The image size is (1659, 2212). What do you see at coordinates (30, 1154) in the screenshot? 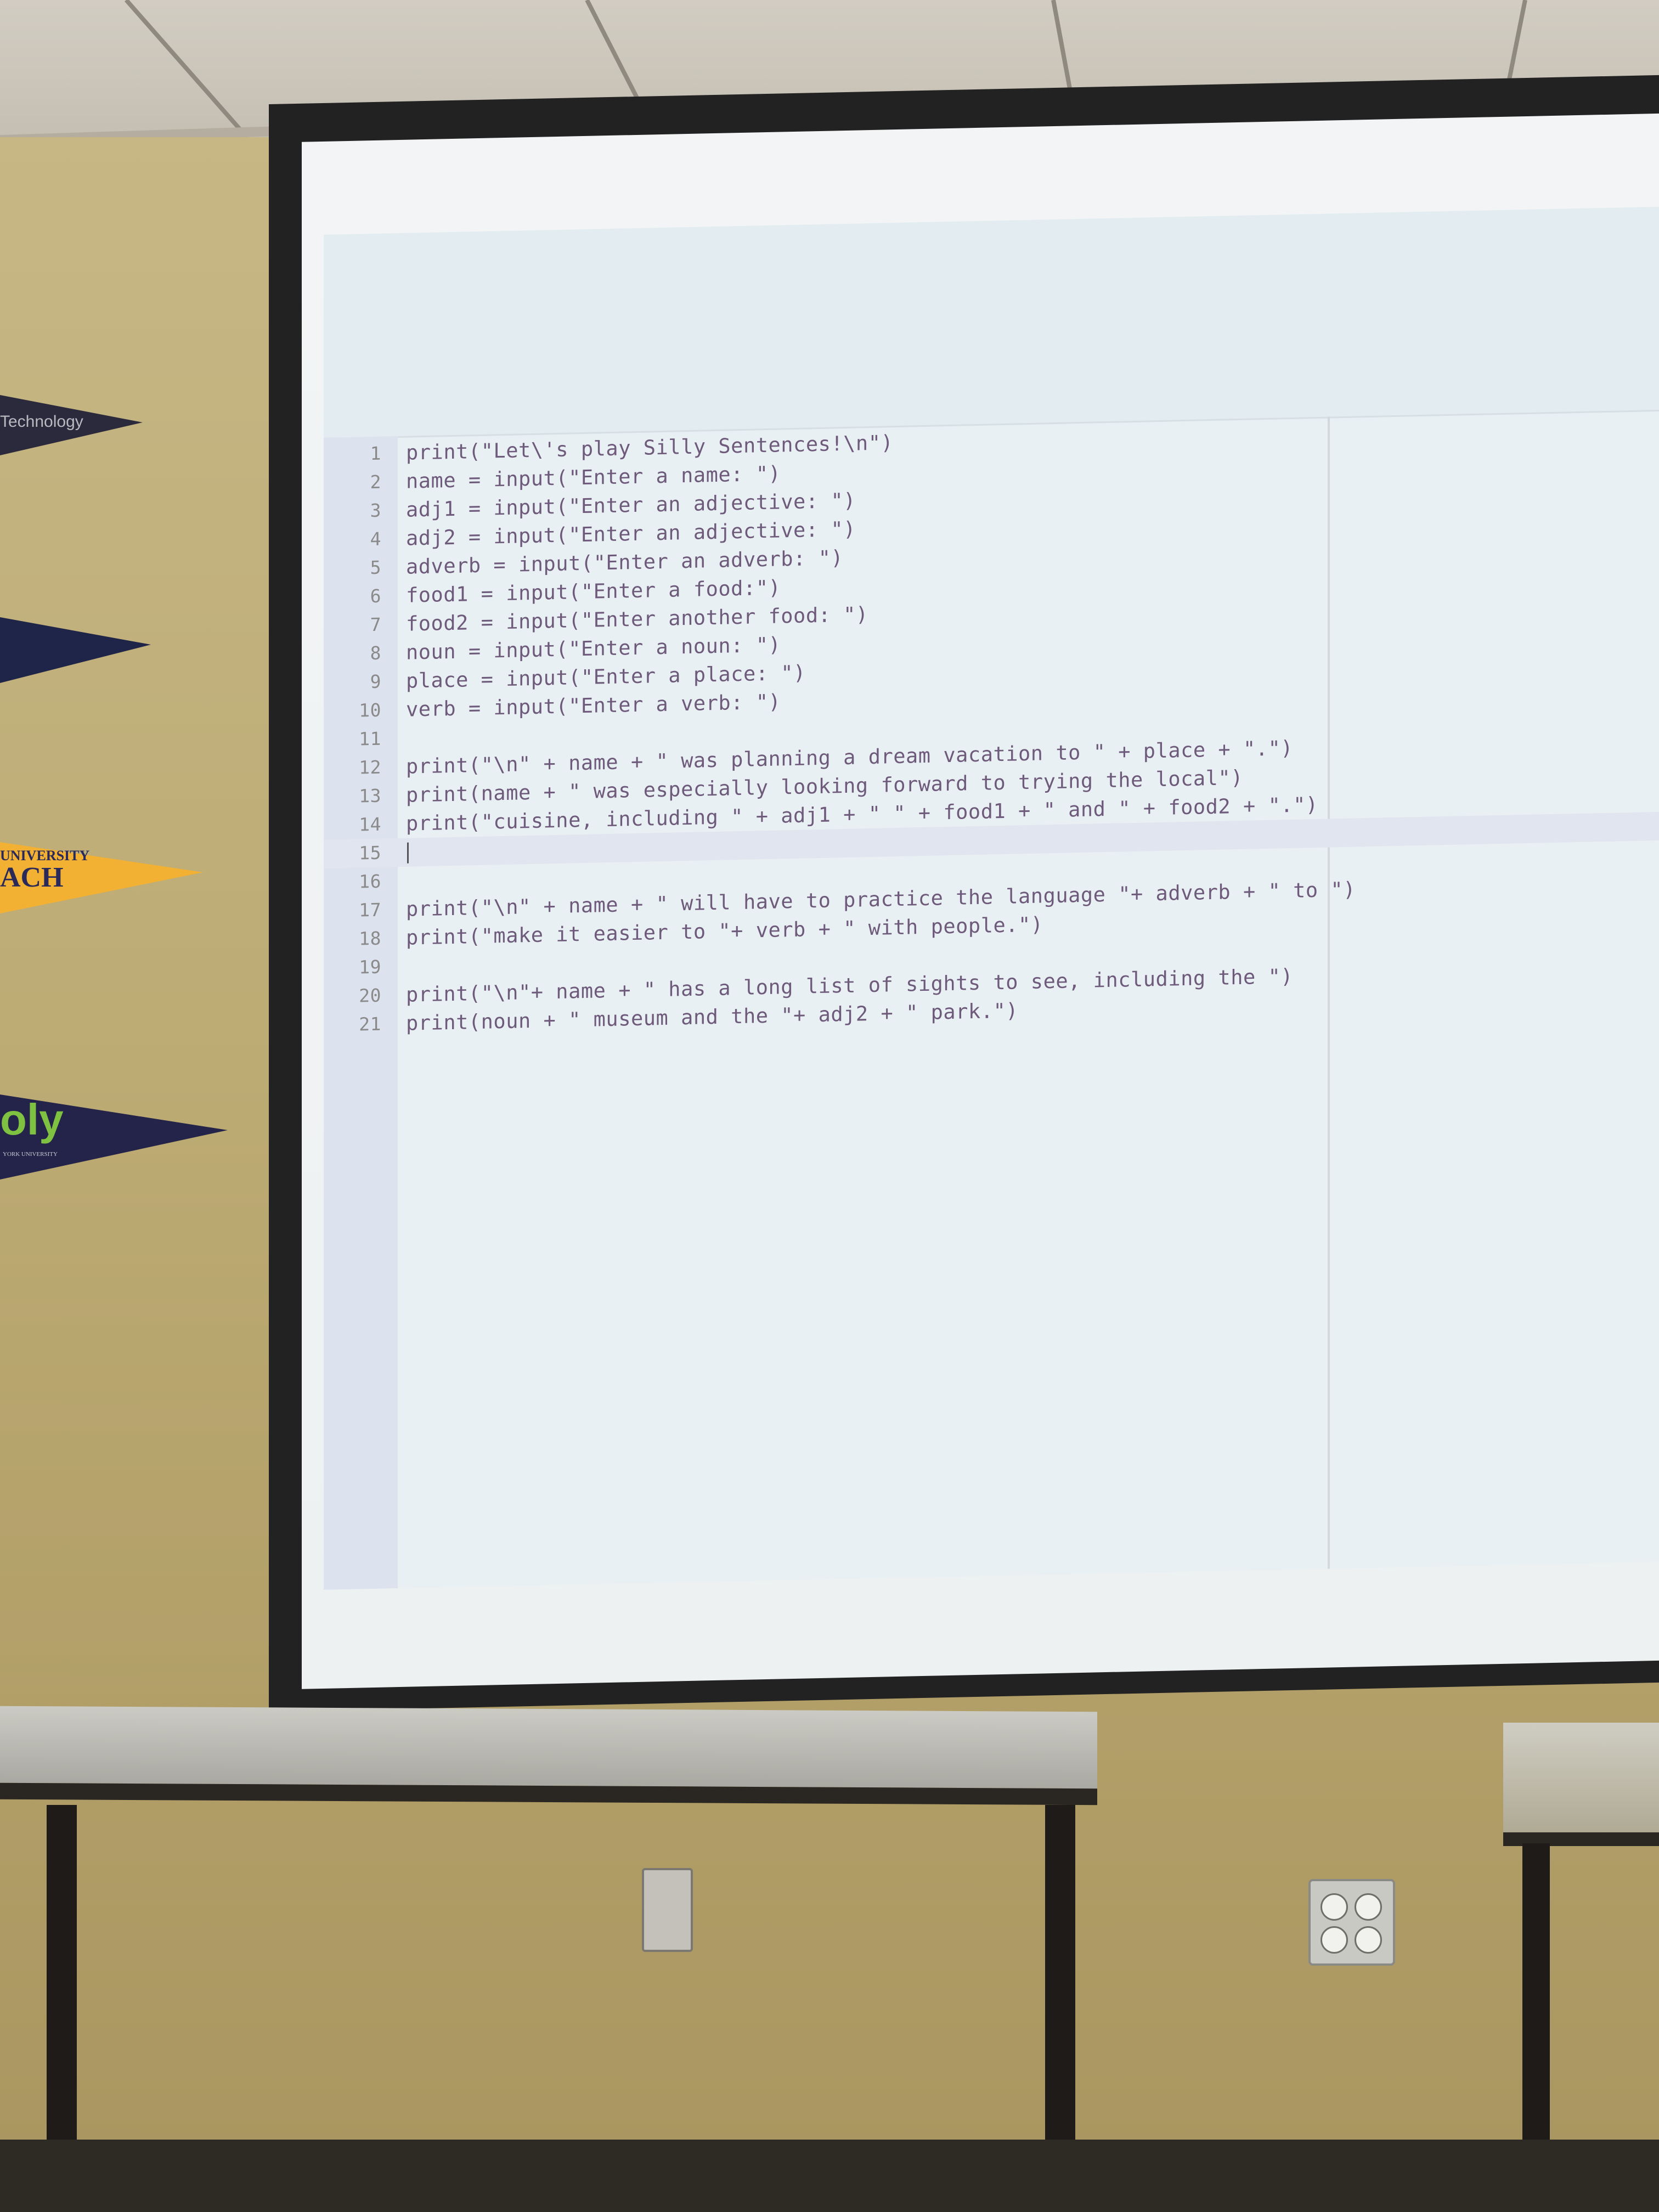
I see `pennant-4-sub: YORK UNIVERSITY` at bounding box center [30, 1154].